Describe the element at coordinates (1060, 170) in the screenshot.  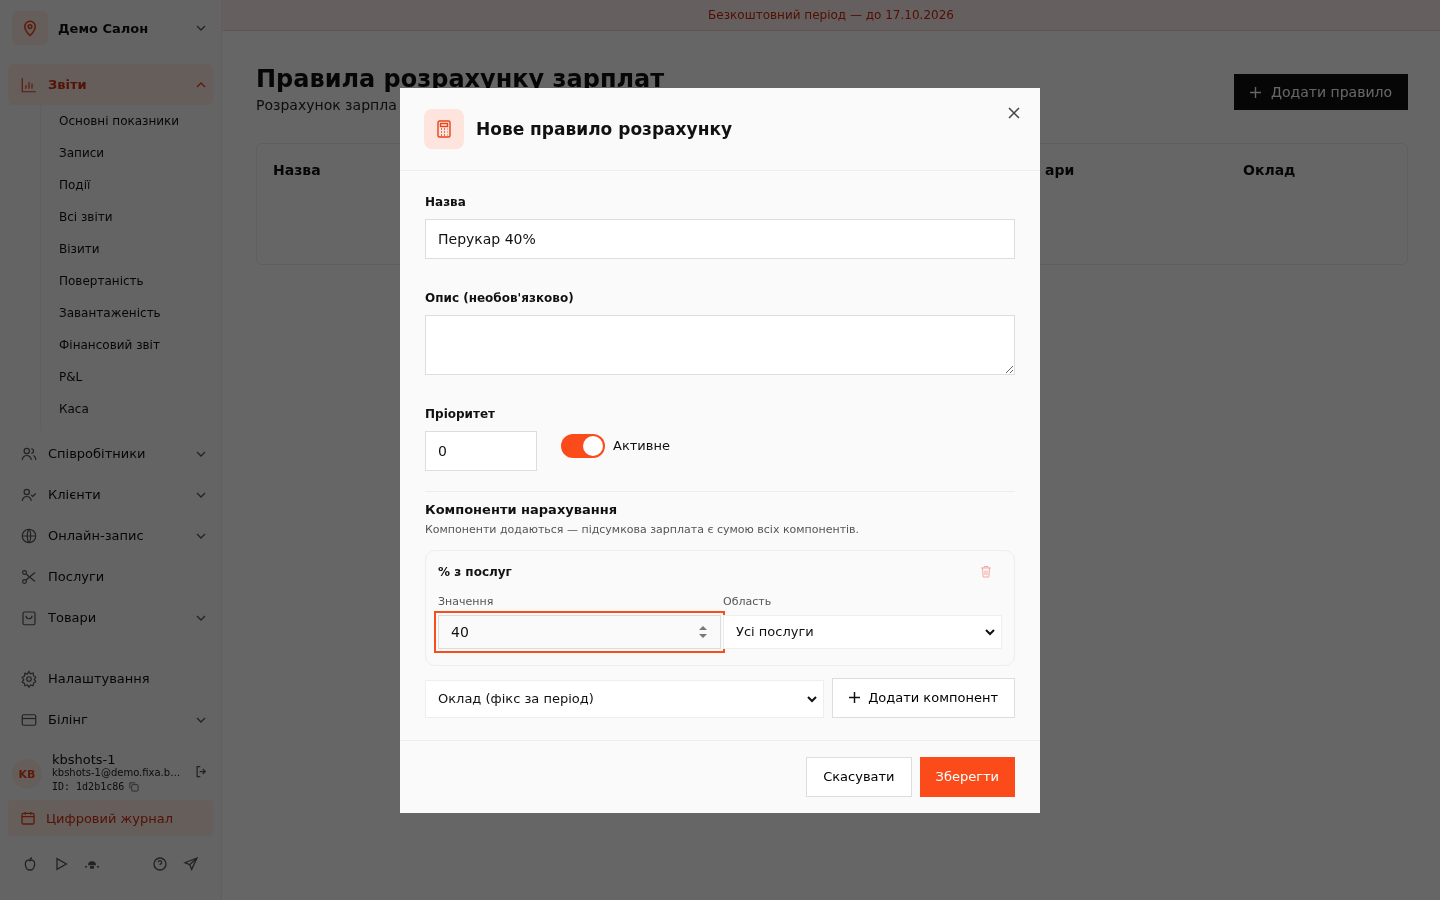
I see `column-header: ари` at that location.